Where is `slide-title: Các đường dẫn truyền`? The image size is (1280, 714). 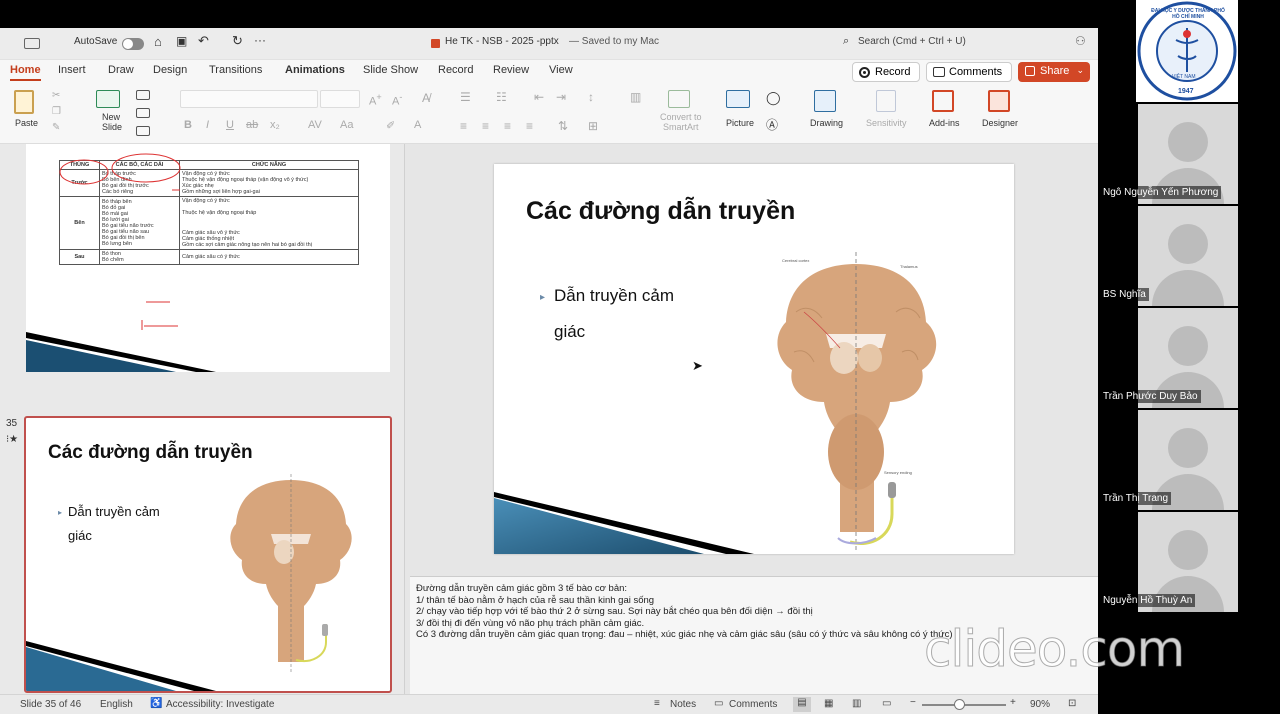 slide-title: Các đường dẫn truyền is located at coordinates (660, 211).